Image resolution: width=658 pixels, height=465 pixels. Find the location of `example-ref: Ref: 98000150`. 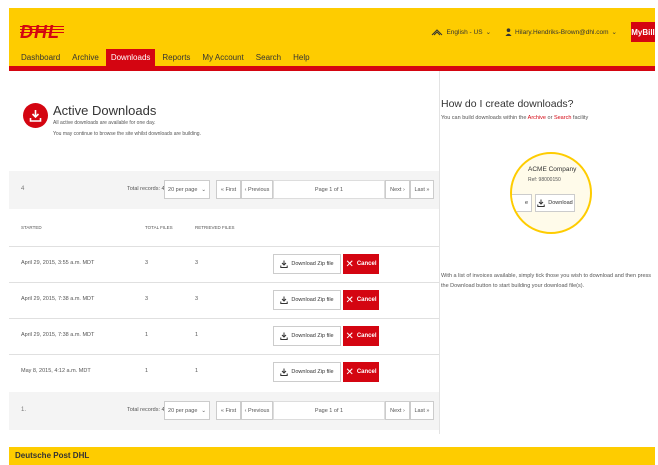

example-ref: Ref: 98000150 is located at coordinates (544, 180).